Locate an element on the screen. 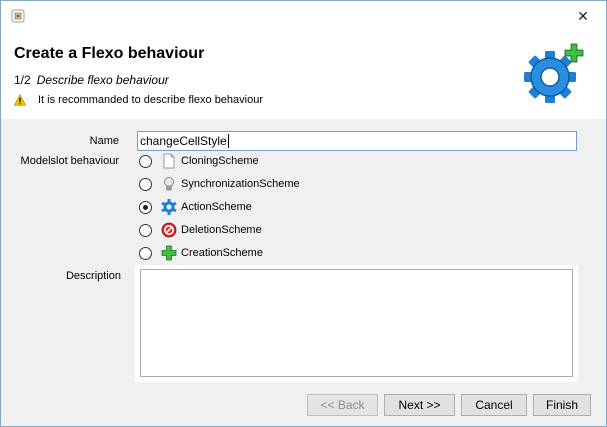 The height and width of the screenshot is (427, 607). warning-icon is located at coordinates (20, 99).